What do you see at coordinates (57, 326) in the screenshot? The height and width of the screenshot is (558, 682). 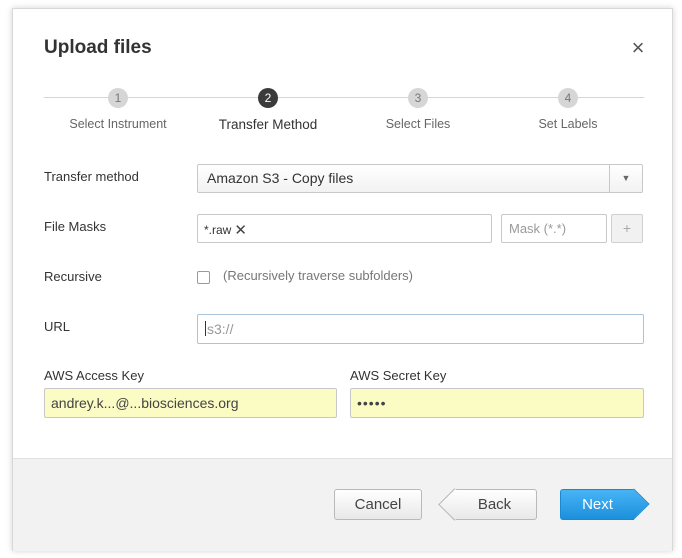 I see `url-label: URL` at bounding box center [57, 326].